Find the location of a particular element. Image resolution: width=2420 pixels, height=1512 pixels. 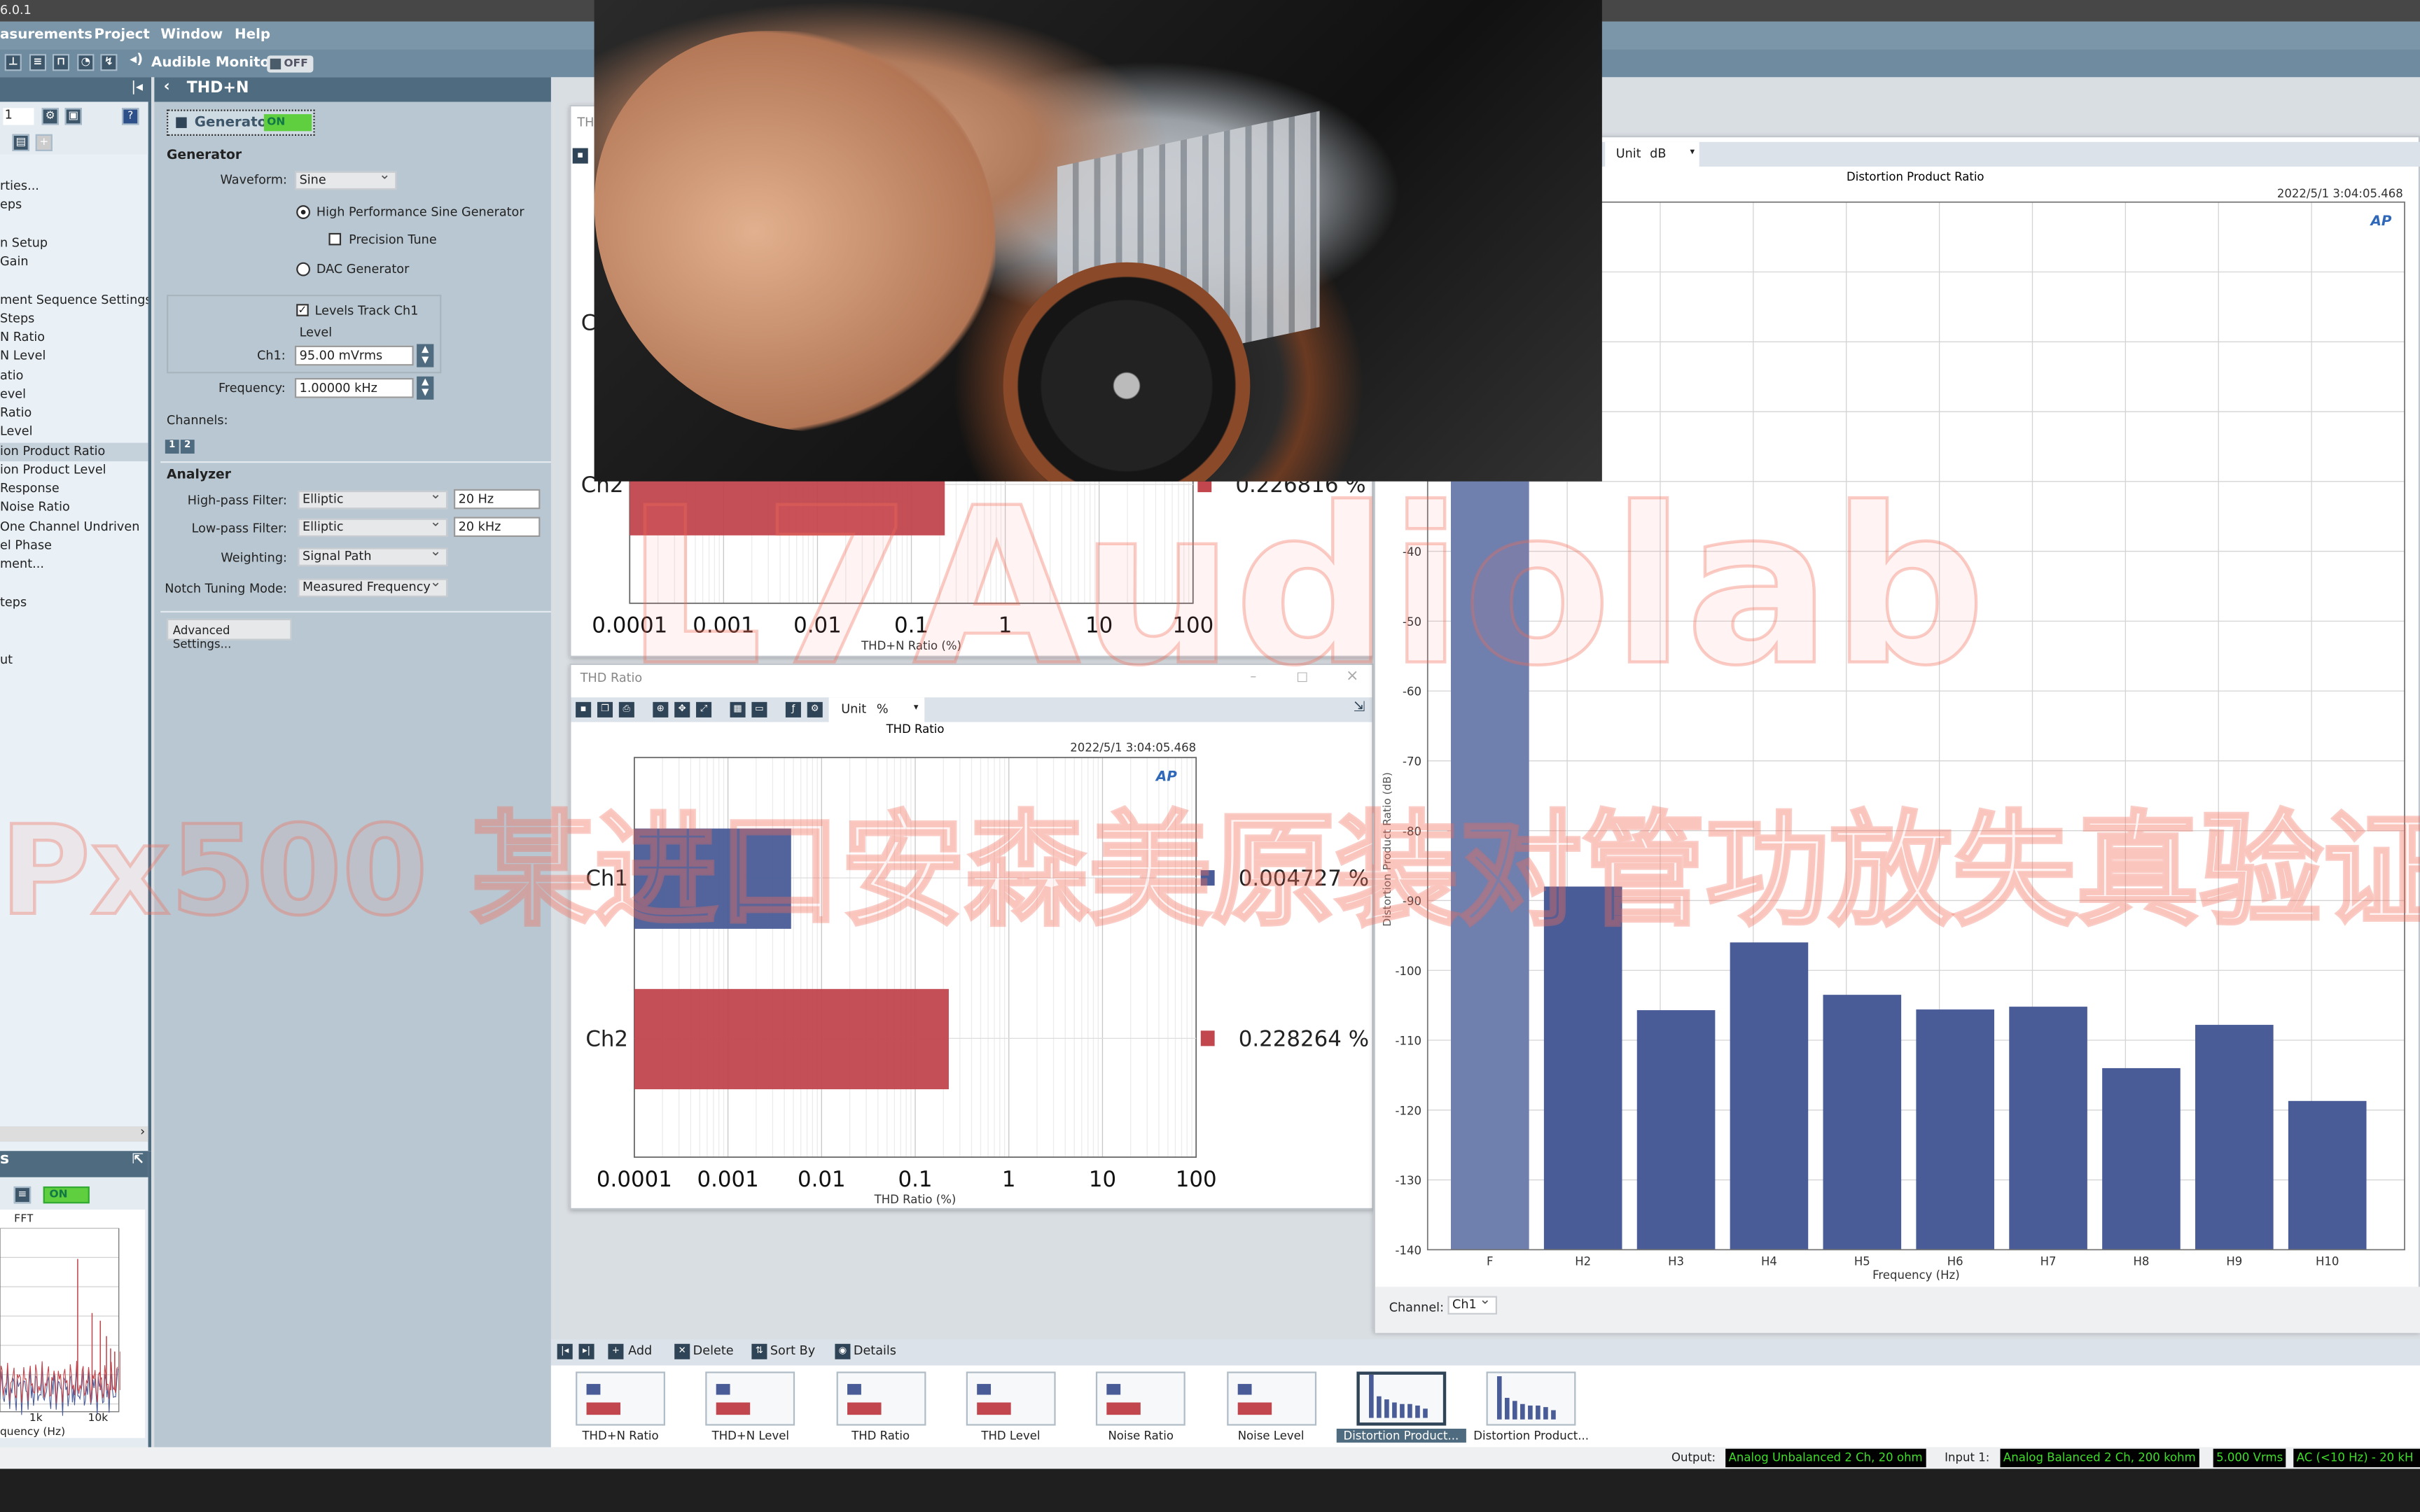

high-perf-radio is located at coordinates (303, 212).